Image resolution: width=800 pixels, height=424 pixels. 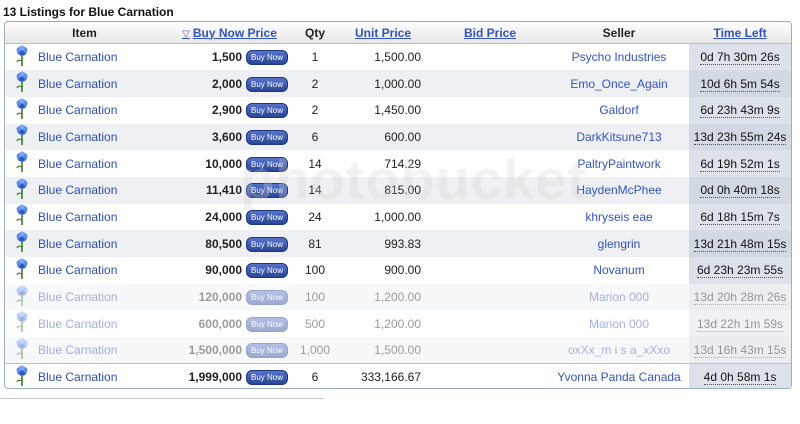 What do you see at coordinates (226, 57) in the screenshot?
I see `buy-now-price: 1,500` at bounding box center [226, 57].